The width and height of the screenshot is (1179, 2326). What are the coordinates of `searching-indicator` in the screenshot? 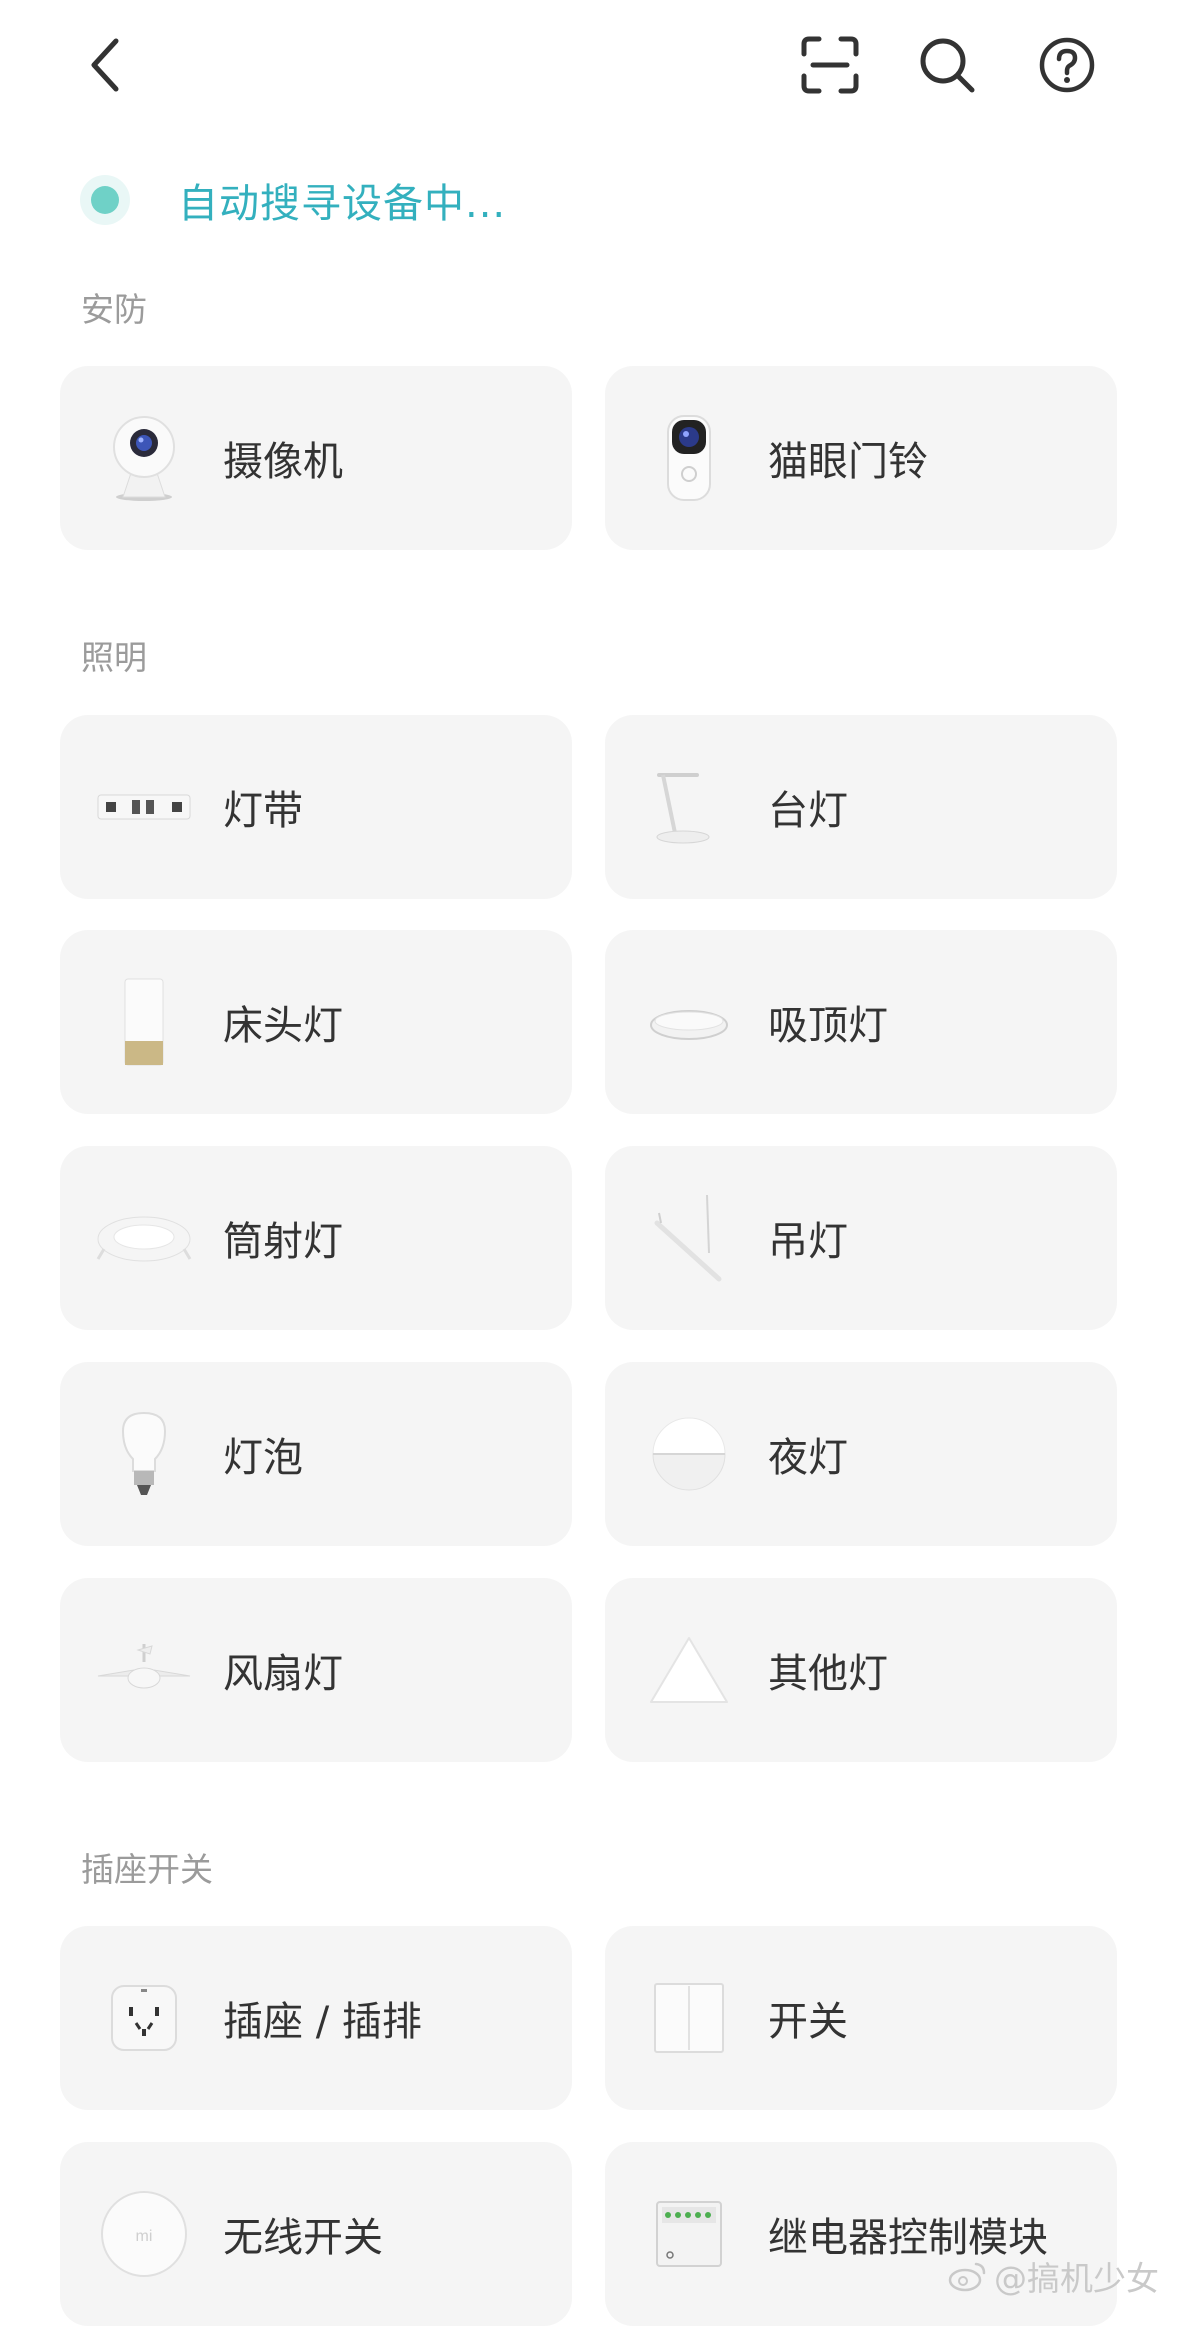 It's located at (105, 200).